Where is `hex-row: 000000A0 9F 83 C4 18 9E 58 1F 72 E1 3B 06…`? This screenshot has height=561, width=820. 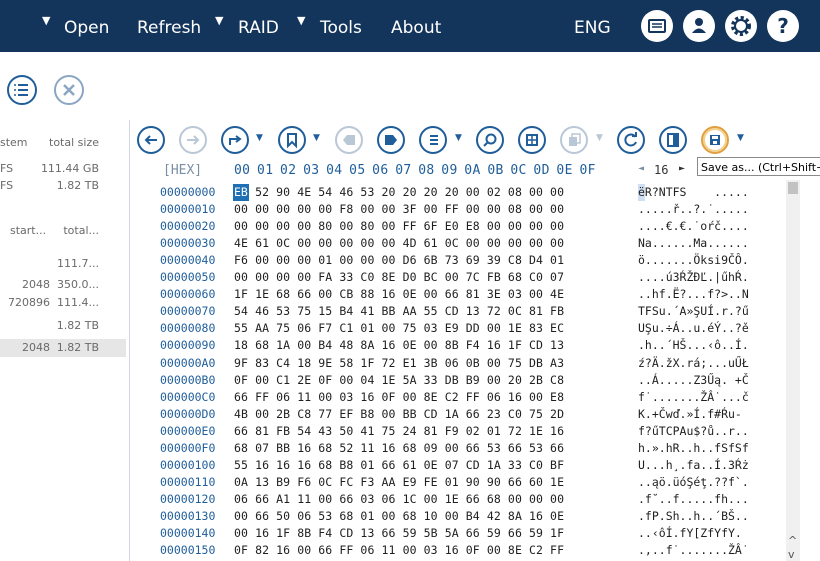 hex-row: 000000A0 9F 83 C4 18 9E 58 1F 72 E1 3B 06… is located at coordinates (410, 363).